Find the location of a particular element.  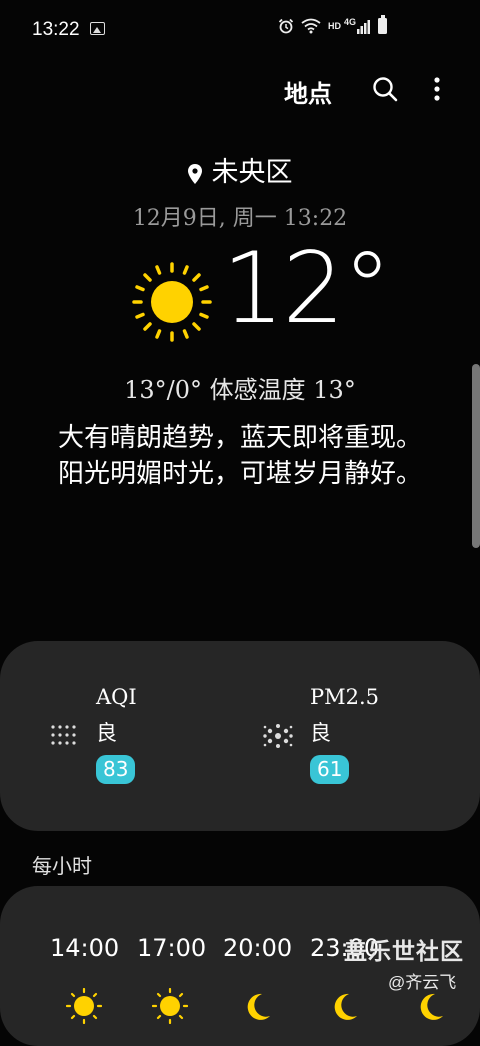

aqi-title: AQI is located at coordinates (116, 697).